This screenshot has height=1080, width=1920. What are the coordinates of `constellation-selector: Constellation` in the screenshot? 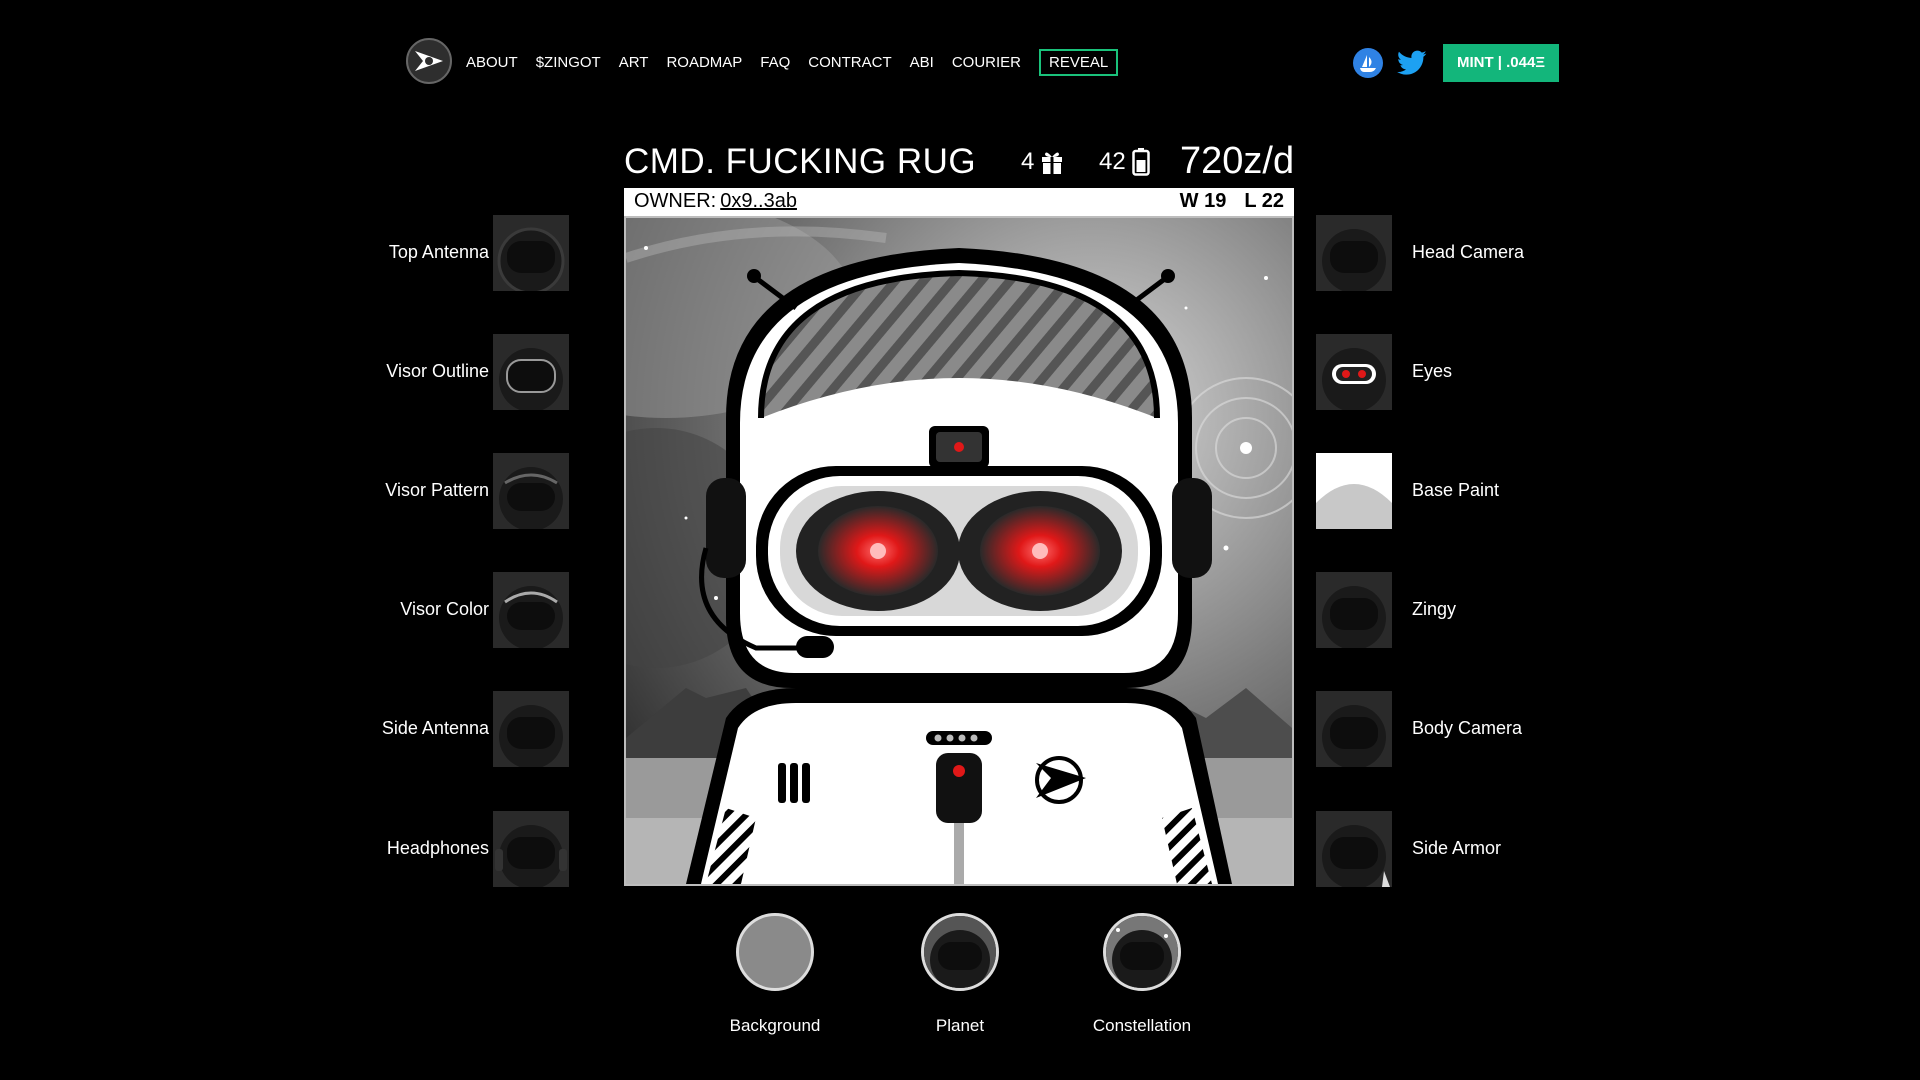 It's located at (1142, 974).